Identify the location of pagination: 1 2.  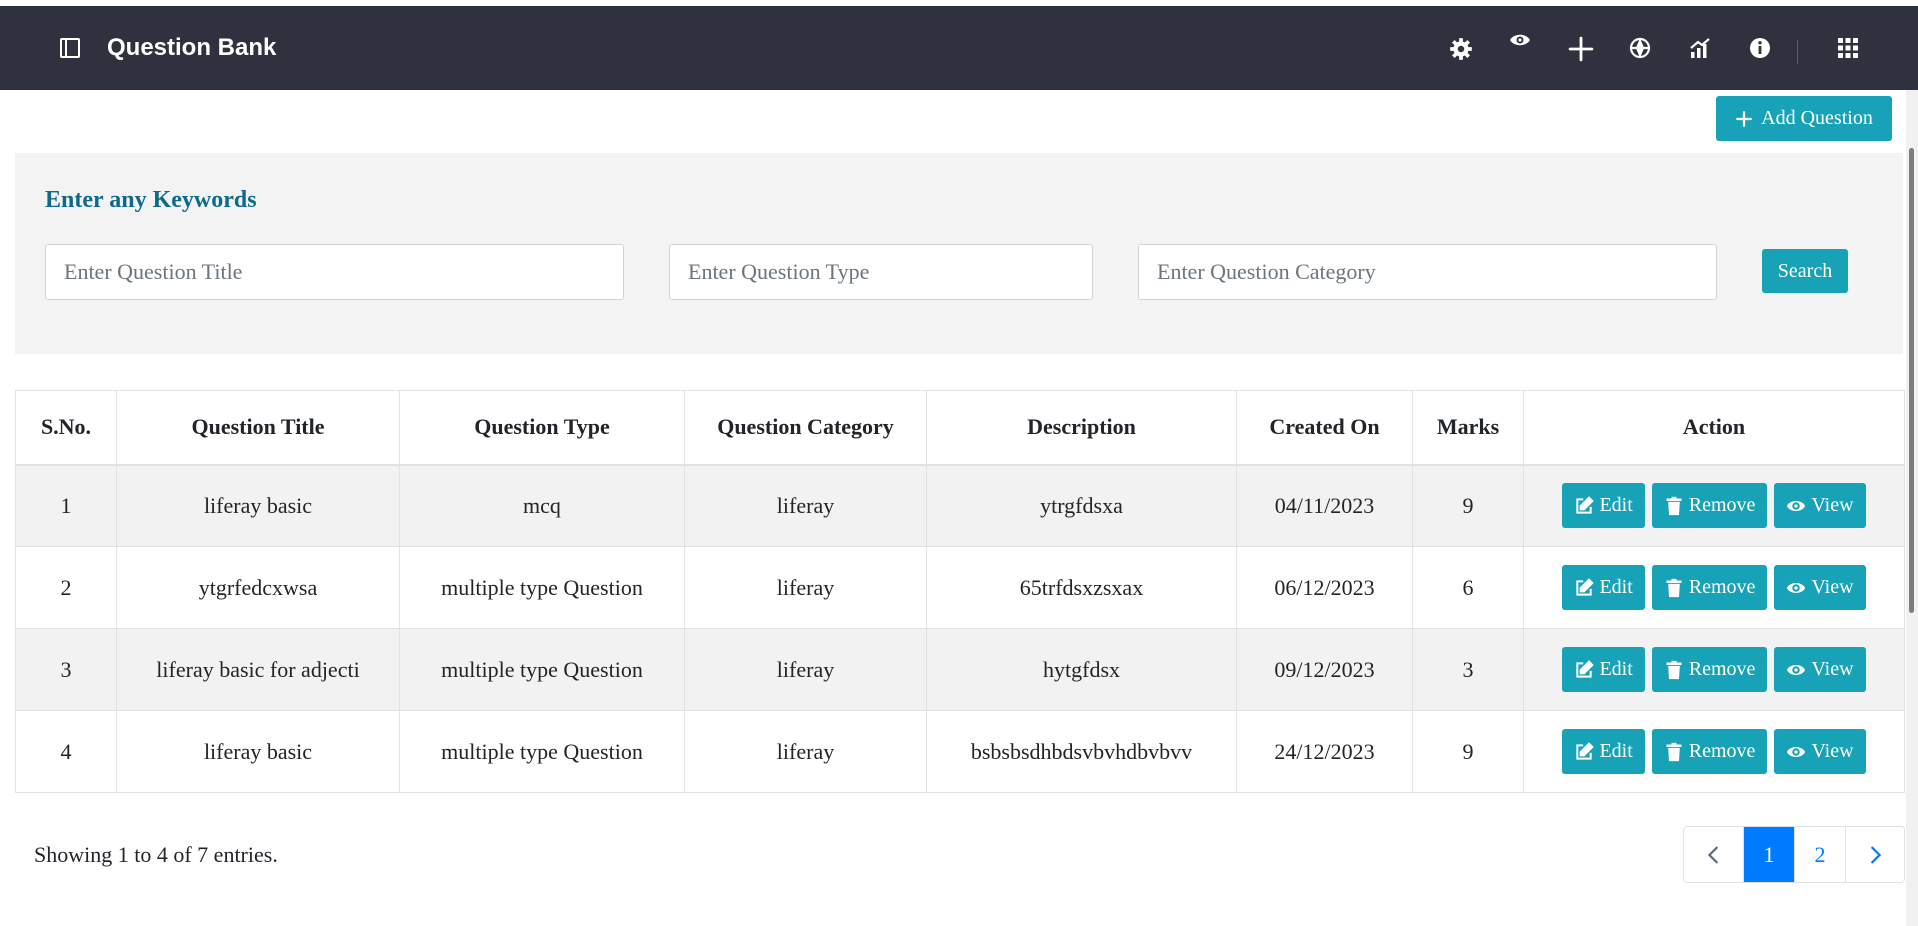
(1794, 854).